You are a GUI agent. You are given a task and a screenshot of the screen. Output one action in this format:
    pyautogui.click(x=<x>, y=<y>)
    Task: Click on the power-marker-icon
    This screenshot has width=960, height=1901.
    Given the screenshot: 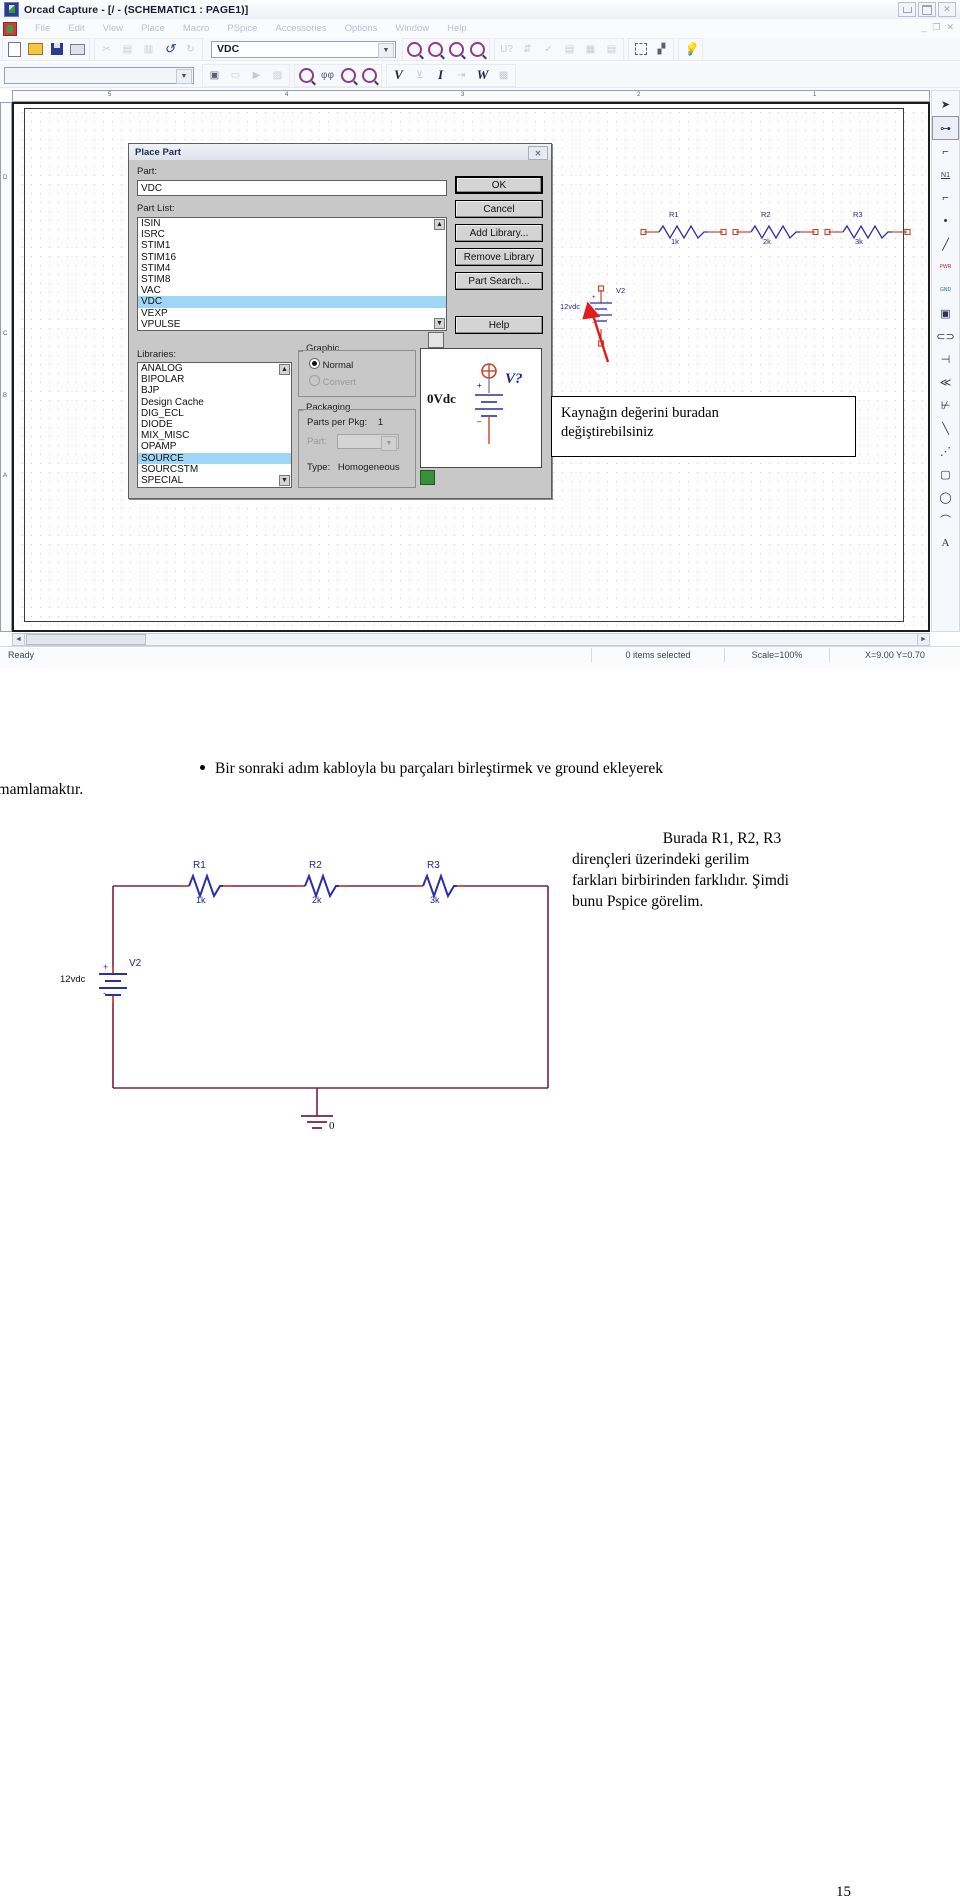 What is the action you would take?
    pyautogui.click(x=369, y=75)
    